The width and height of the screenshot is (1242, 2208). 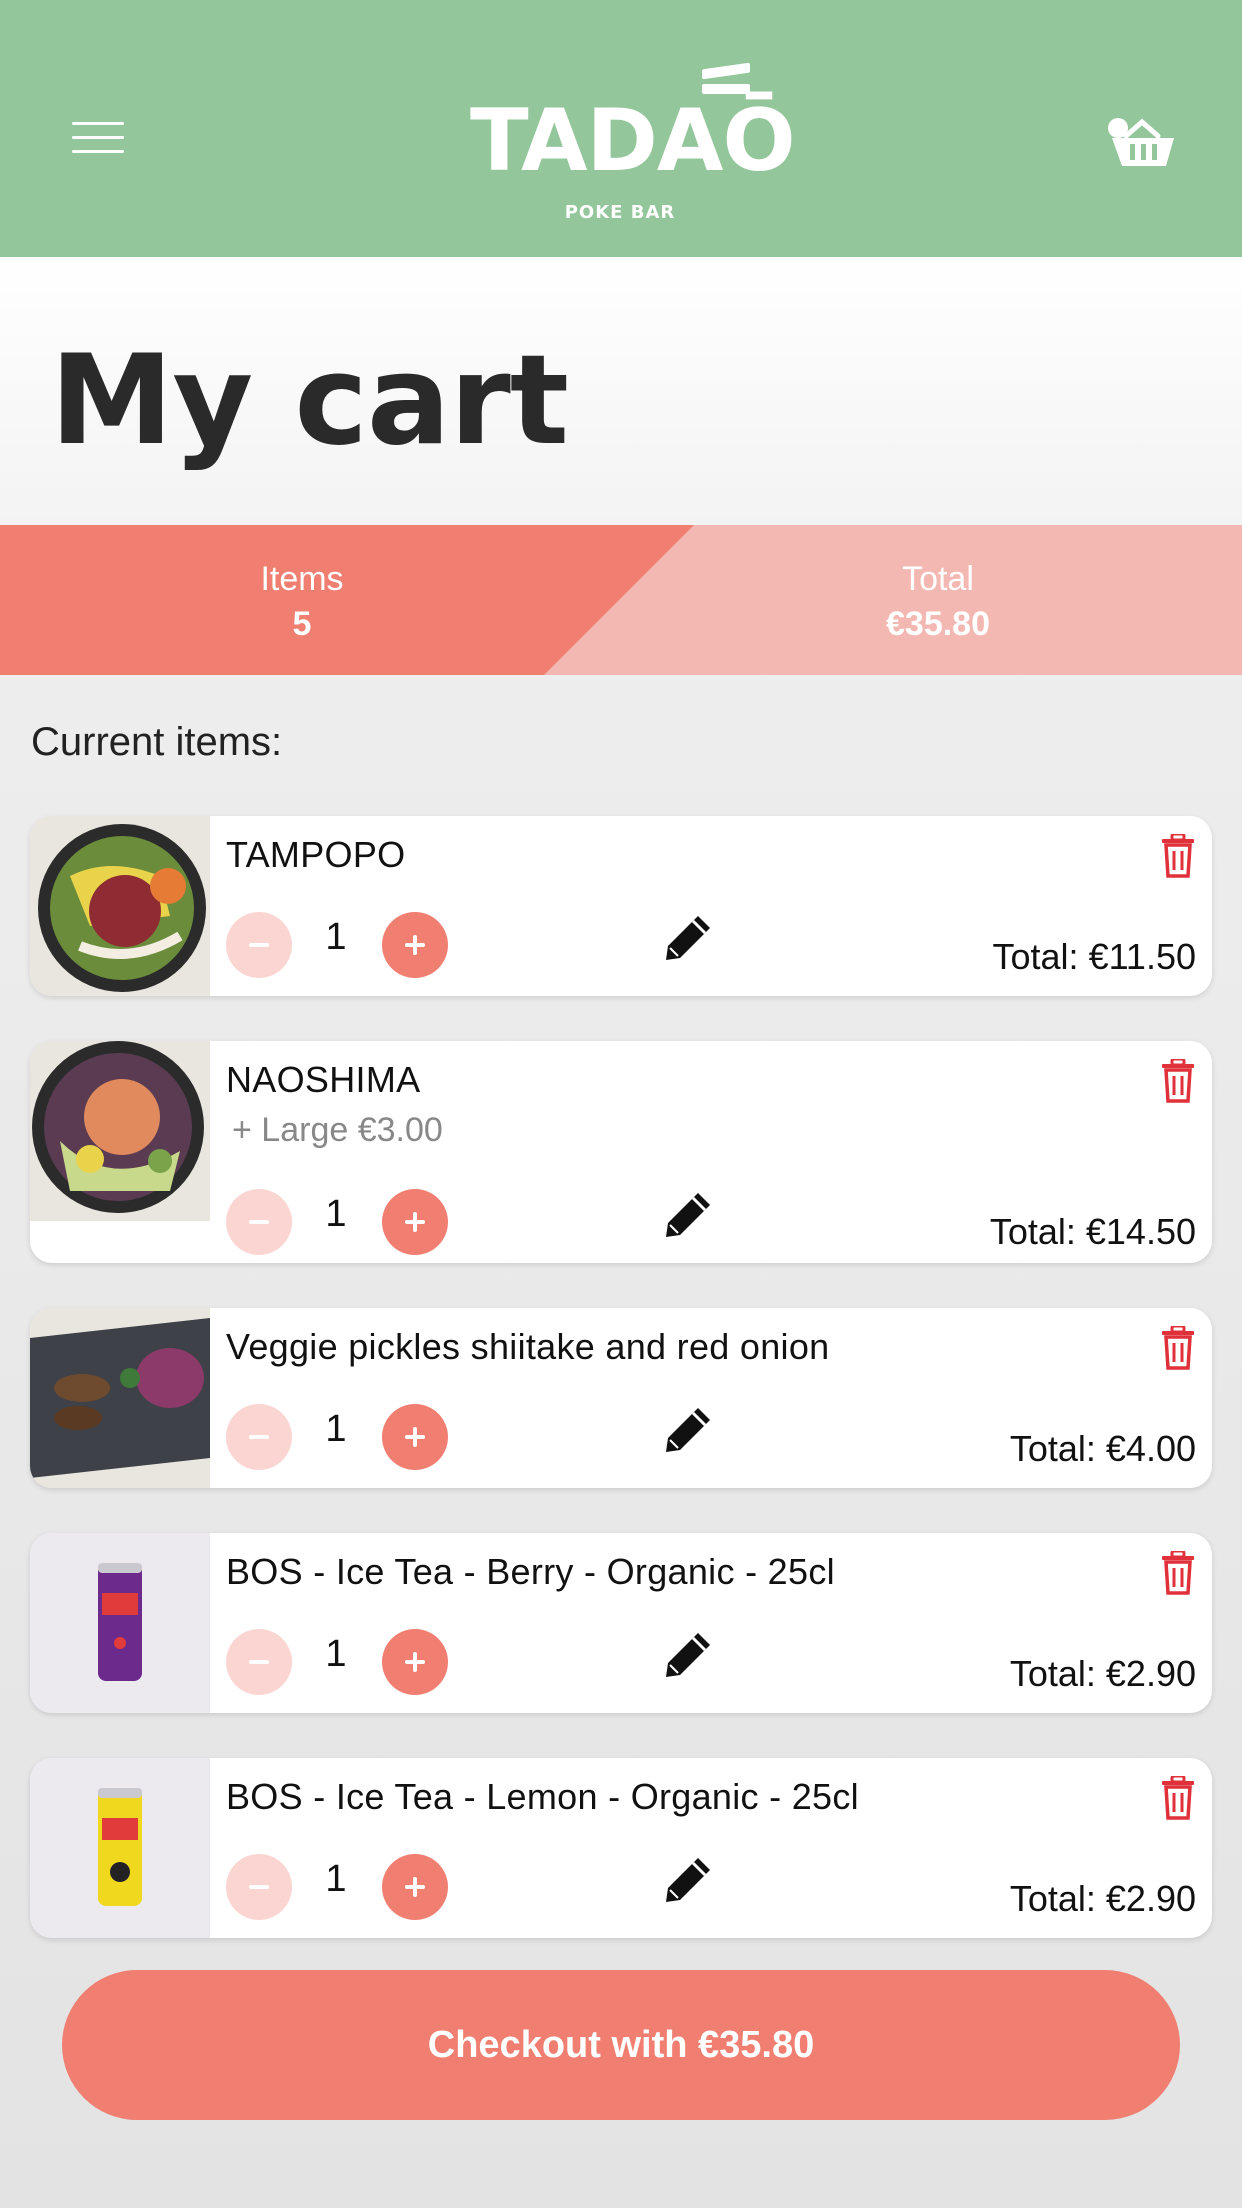 What do you see at coordinates (621, 391) in the screenshot?
I see `title-area: My cart` at bounding box center [621, 391].